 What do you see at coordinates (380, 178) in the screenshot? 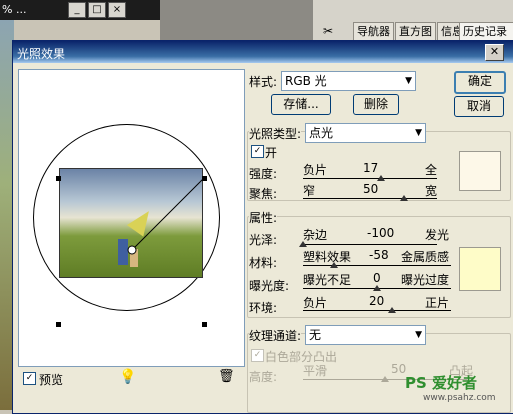
I see `intensity-slider-thumb` at bounding box center [380, 178].